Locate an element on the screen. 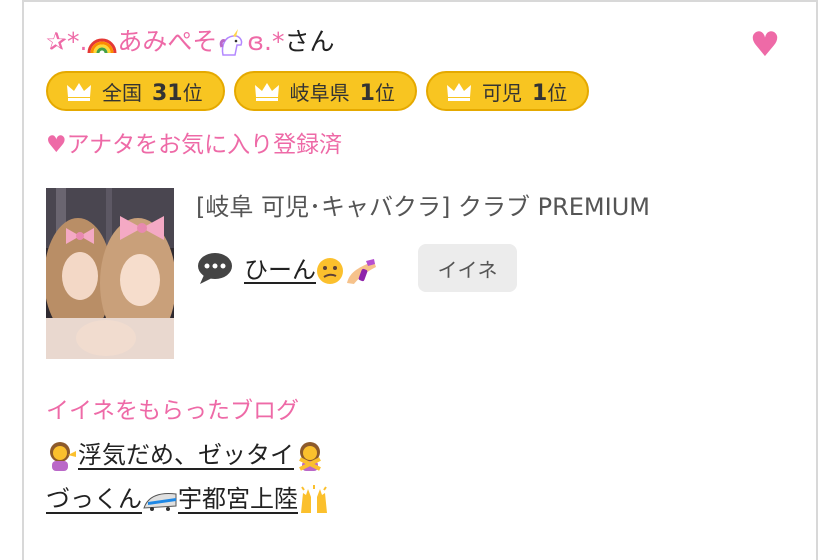 The image size is (840, 560). user-name: ✰*. あみぺそ ɞ.*さん is located at coordinates (190, 42).